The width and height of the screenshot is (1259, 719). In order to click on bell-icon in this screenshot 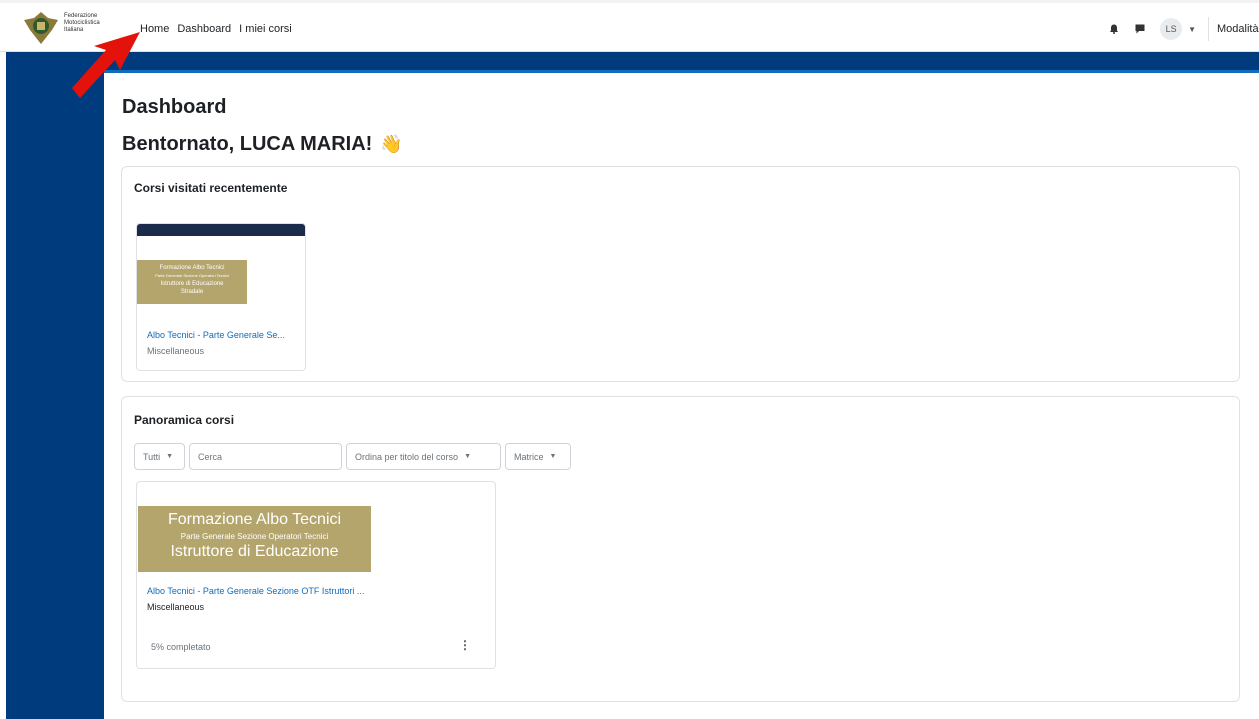, I will do `click(1114, 29)`.